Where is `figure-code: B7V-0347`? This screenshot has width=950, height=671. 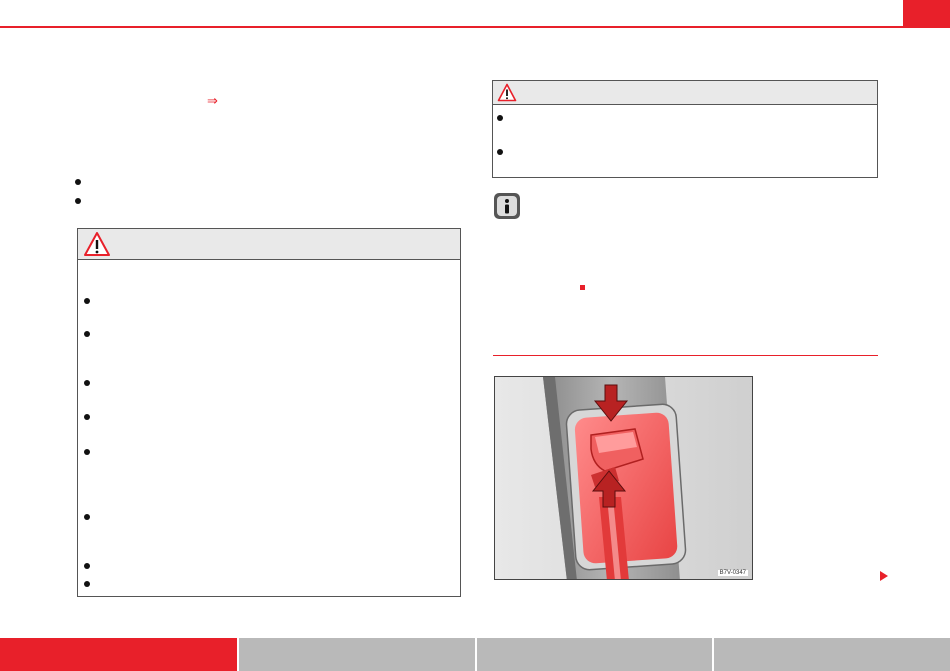
figure-code: B7V-0347 is located at coordinates (732, 573).